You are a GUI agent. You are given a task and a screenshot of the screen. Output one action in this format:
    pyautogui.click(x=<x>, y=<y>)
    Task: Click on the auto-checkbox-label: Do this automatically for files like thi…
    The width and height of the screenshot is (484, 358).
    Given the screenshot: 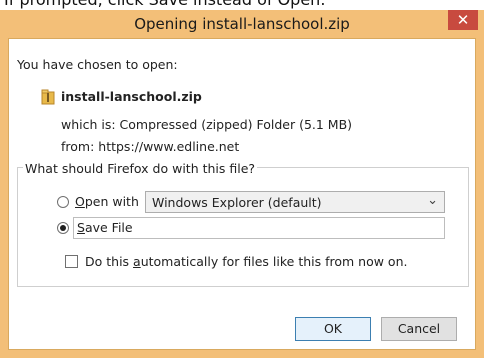 What is the action you would take?
    pyautogui.click(x=246, y=261)
    